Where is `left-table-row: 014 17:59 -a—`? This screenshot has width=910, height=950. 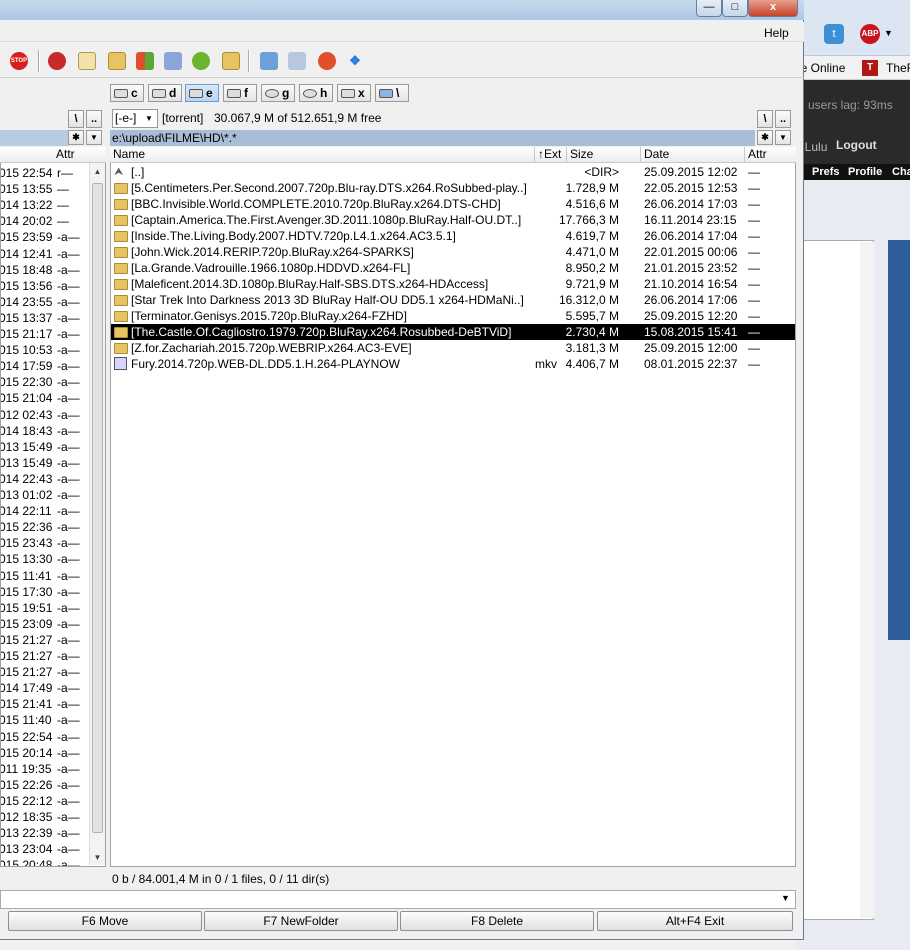 left-table-row: 014 17:59 -a— is located at coordinates (45, 366).